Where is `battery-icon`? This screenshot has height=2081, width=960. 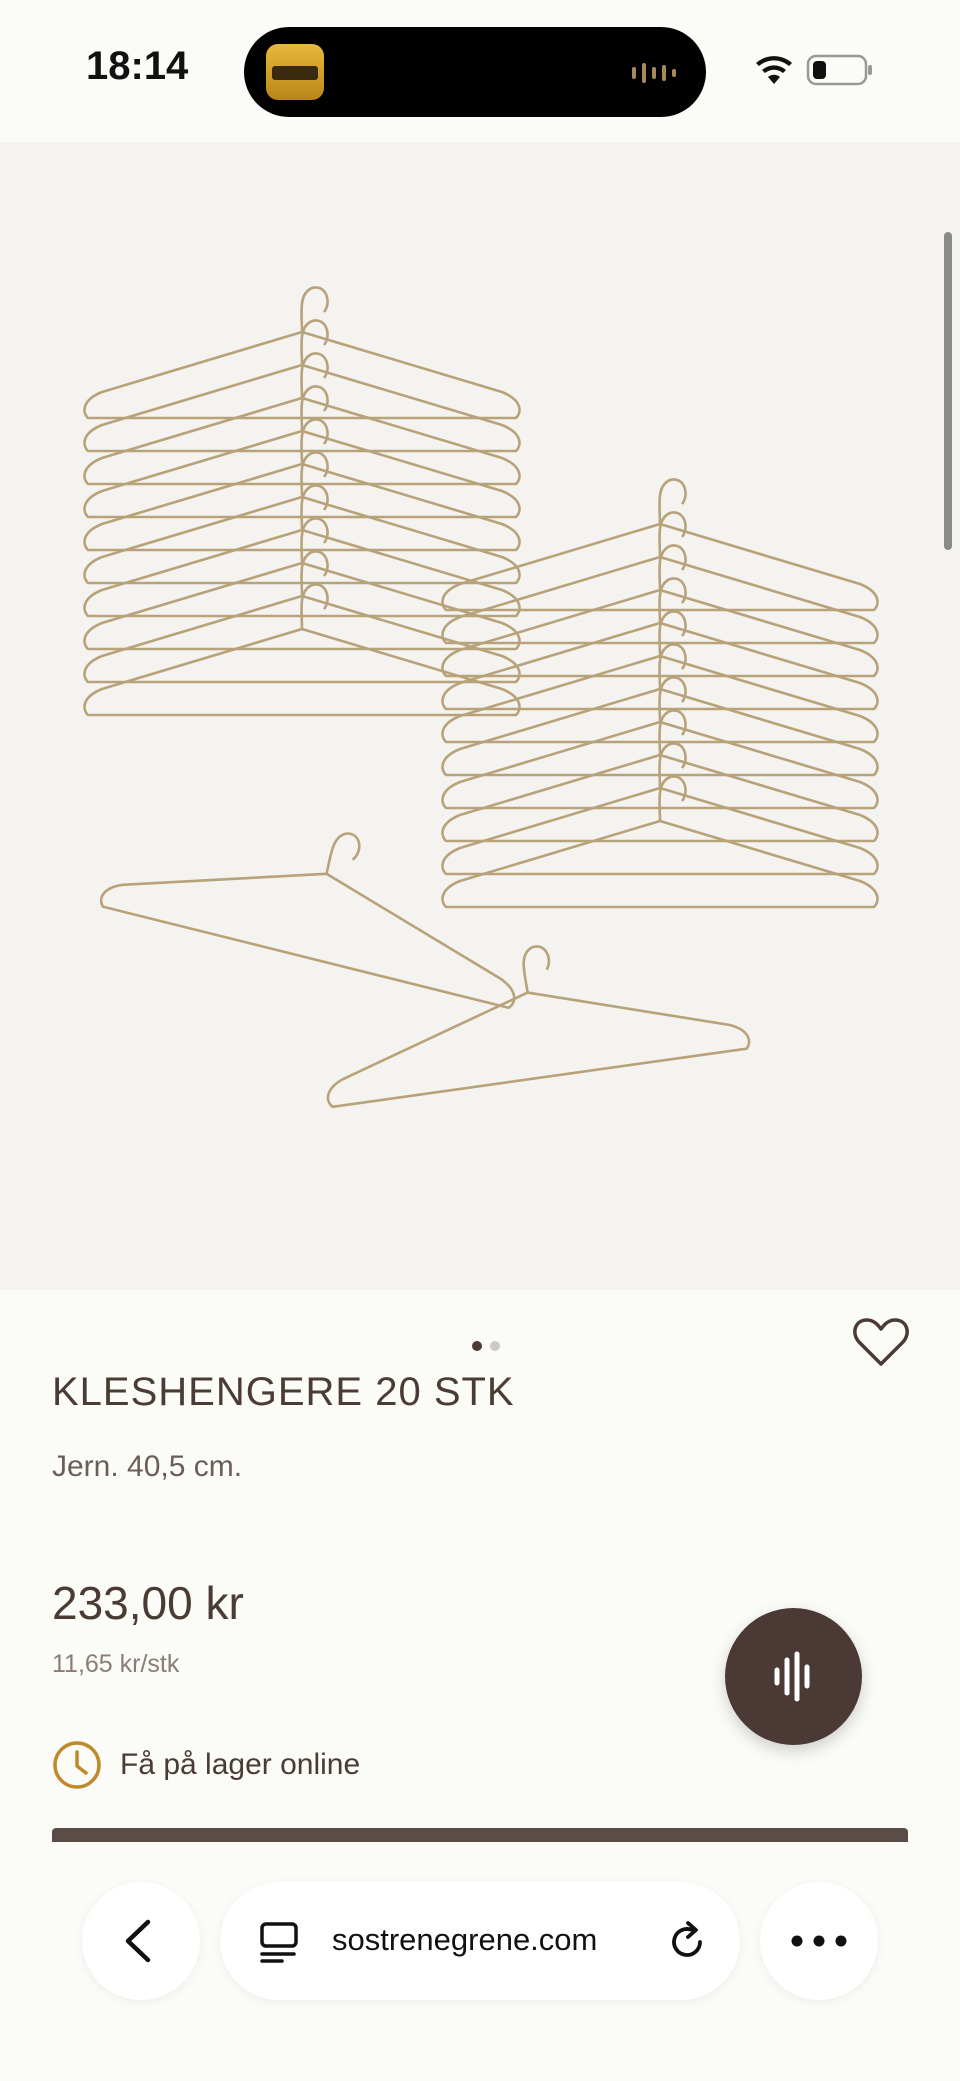 battery-icon is located at coordinates (839, 70).